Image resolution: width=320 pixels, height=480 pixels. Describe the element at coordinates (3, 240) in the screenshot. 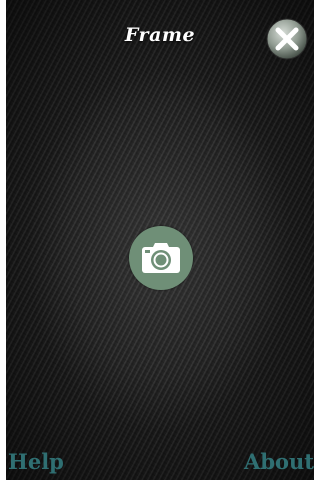

I see `left-border` at that location.